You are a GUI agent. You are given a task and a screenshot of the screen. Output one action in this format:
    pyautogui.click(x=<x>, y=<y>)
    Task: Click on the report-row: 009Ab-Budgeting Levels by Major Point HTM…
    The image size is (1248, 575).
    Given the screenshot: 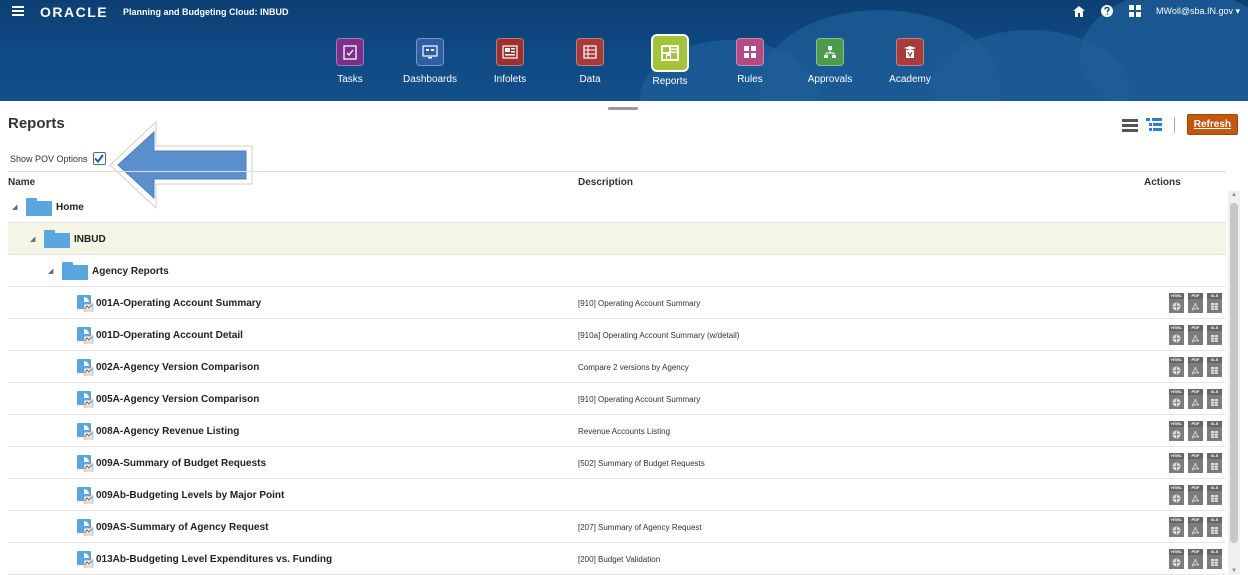 What is the action you would take?
    pyautogui.click(x=617, y=495)
    